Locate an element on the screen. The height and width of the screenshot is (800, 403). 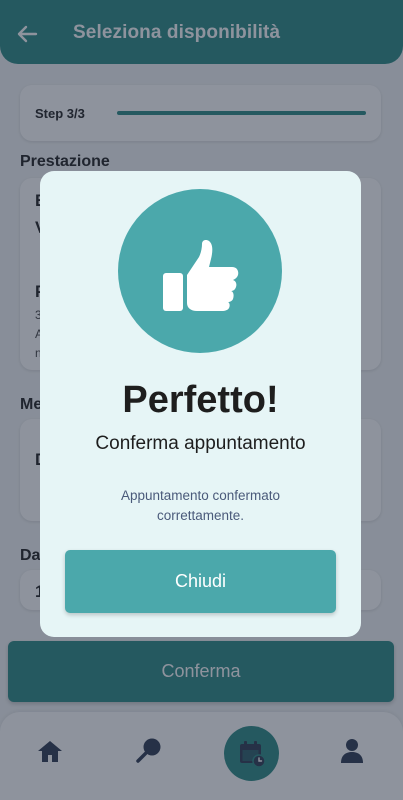
thumbs-up-badge is located at coordinates (200, 271).